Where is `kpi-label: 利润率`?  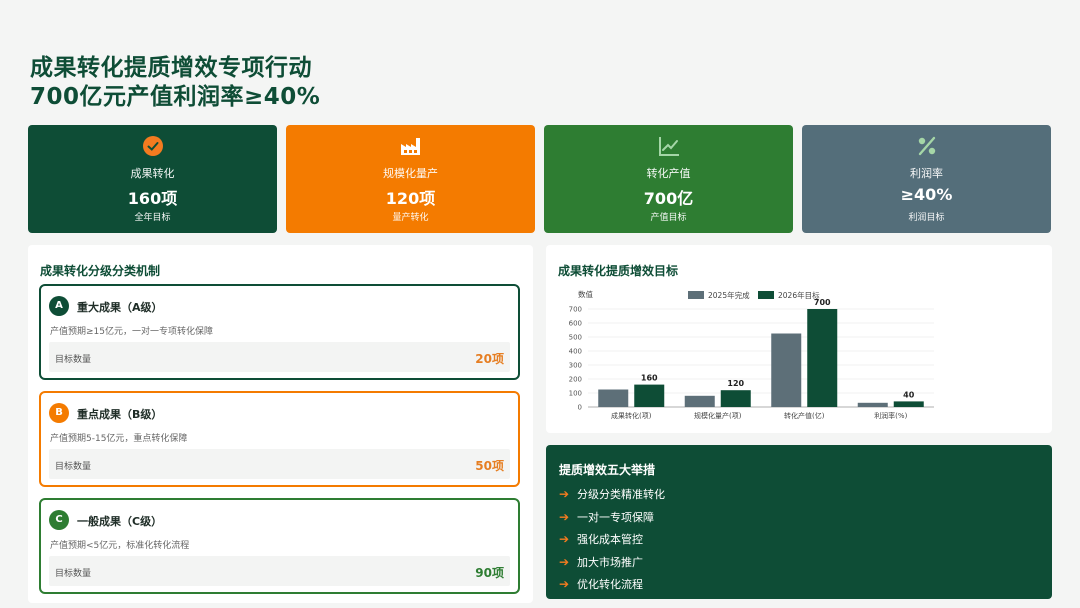
kpi-label: 利润率 is located at coordinates (926, 173).